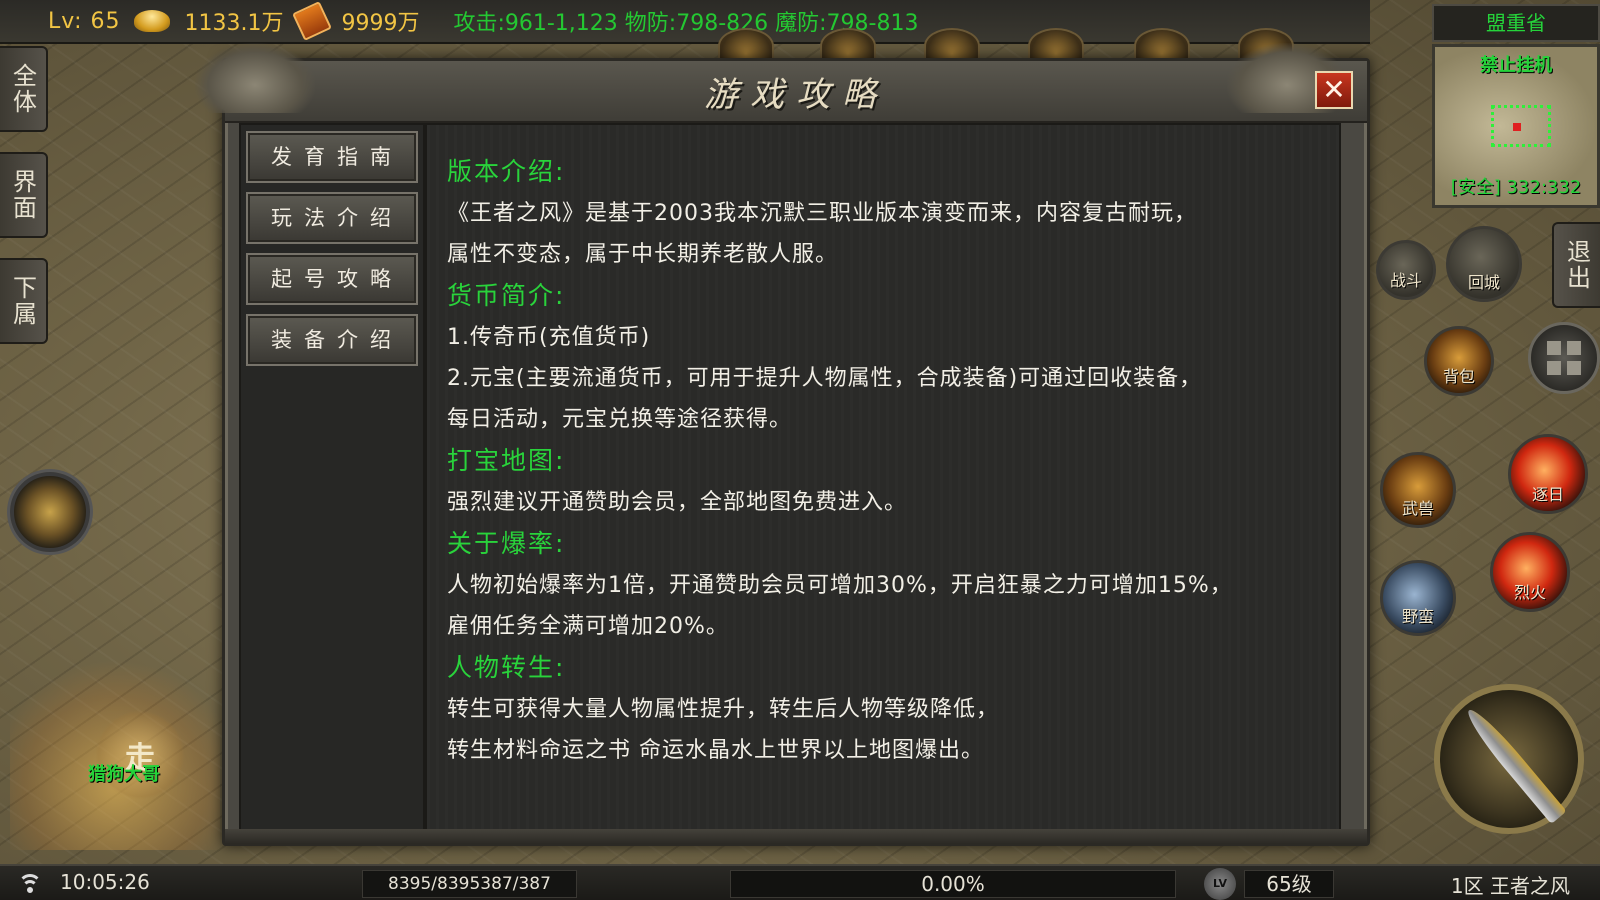  Describe the element at coordinates (332, 340) in the screenshot. I see `menu-equipment-intro: 装备介绍` at that location.